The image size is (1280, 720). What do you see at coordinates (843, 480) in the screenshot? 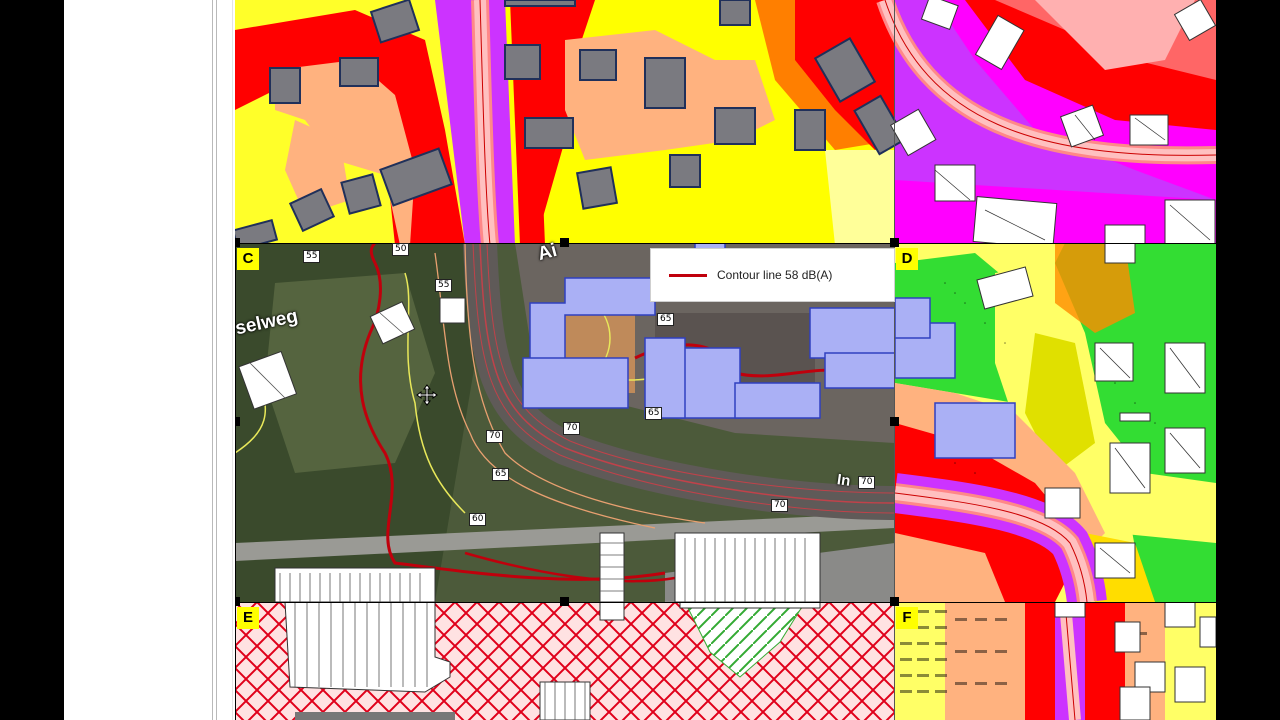
I see `street-label: In` at bounding box center [843, 480].